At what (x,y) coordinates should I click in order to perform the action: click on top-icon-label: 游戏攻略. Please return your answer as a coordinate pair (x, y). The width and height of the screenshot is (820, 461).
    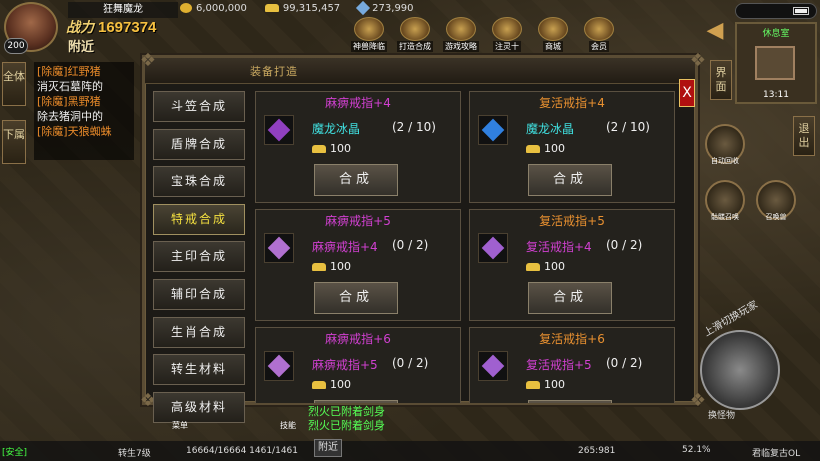
    Looking at the image, I should click on (461, 46).